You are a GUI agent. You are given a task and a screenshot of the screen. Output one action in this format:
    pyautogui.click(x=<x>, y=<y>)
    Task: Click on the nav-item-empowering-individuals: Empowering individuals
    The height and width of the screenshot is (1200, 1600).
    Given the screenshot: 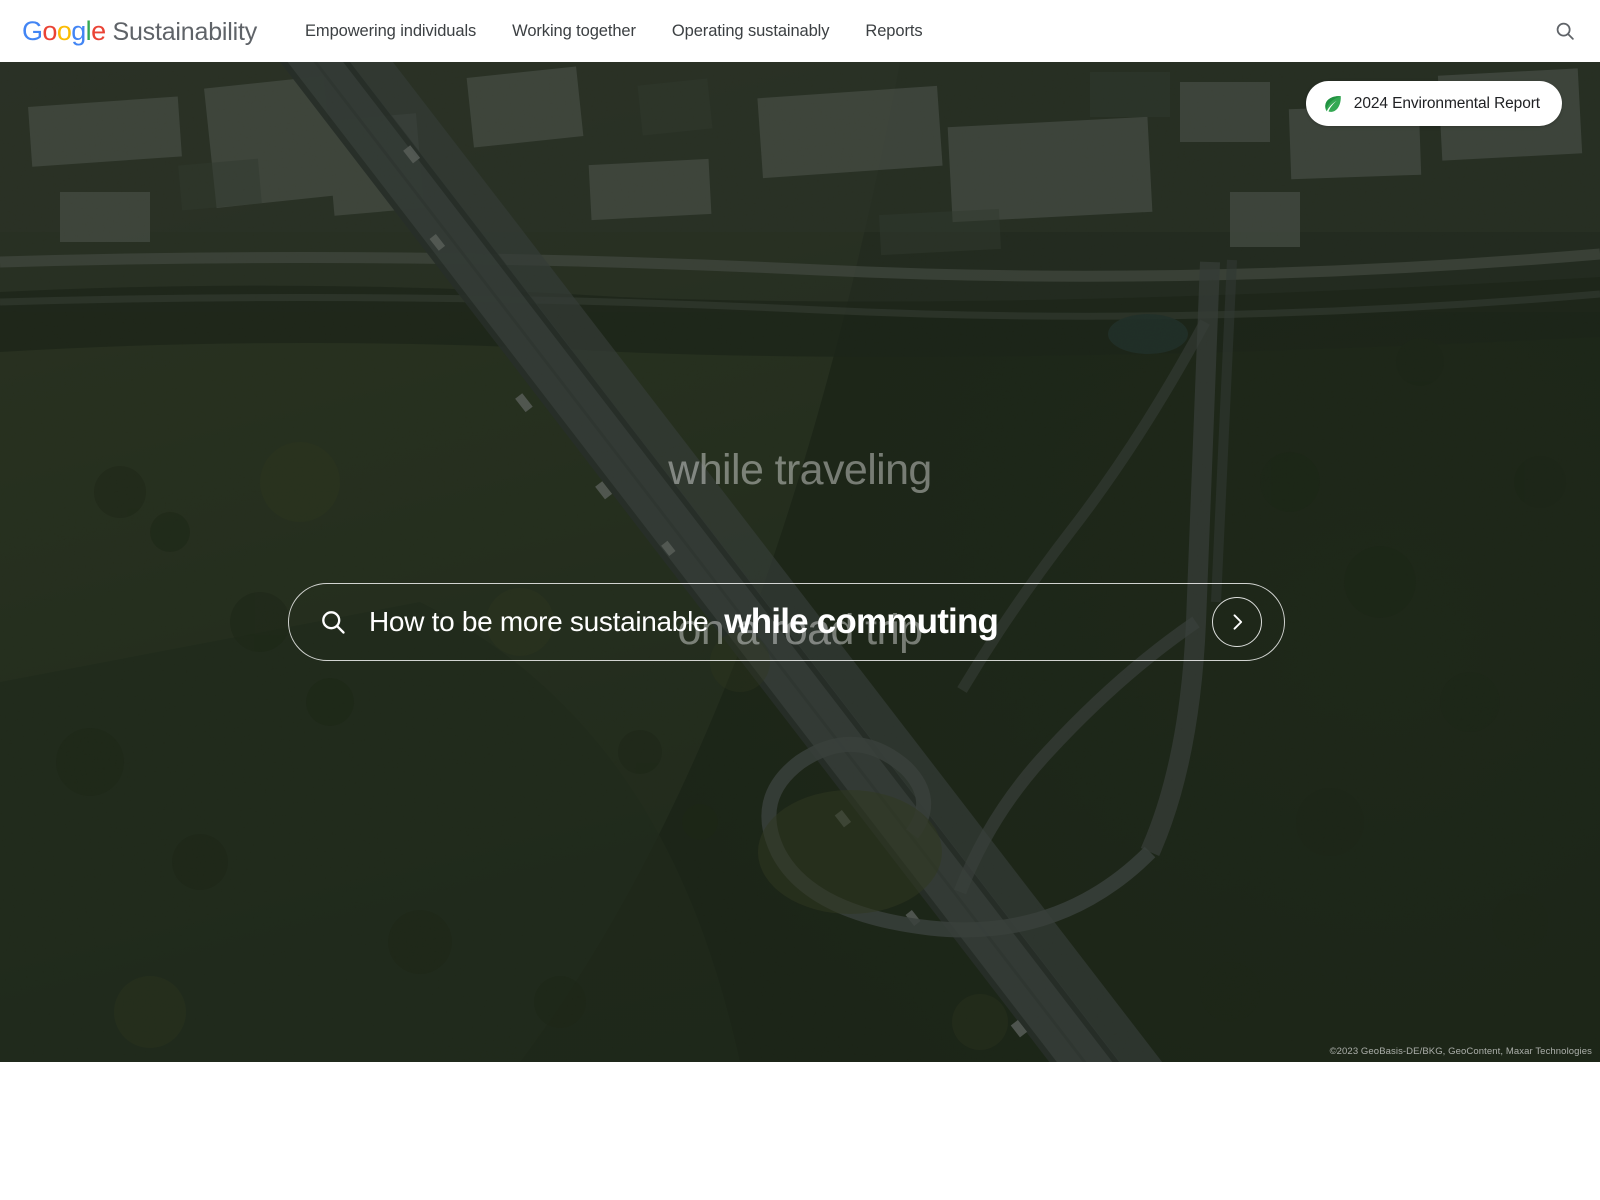 What is the action you would take?
    pyautogui.click(x=390, y=31)
    